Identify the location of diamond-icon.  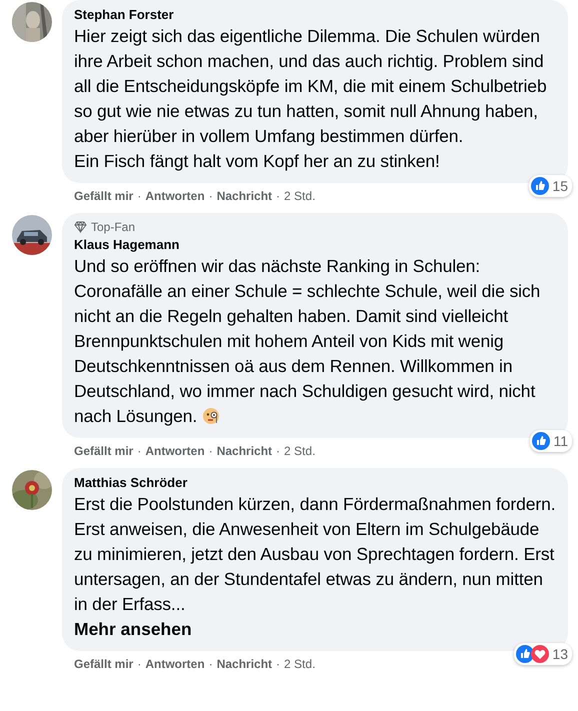
(80, 227).